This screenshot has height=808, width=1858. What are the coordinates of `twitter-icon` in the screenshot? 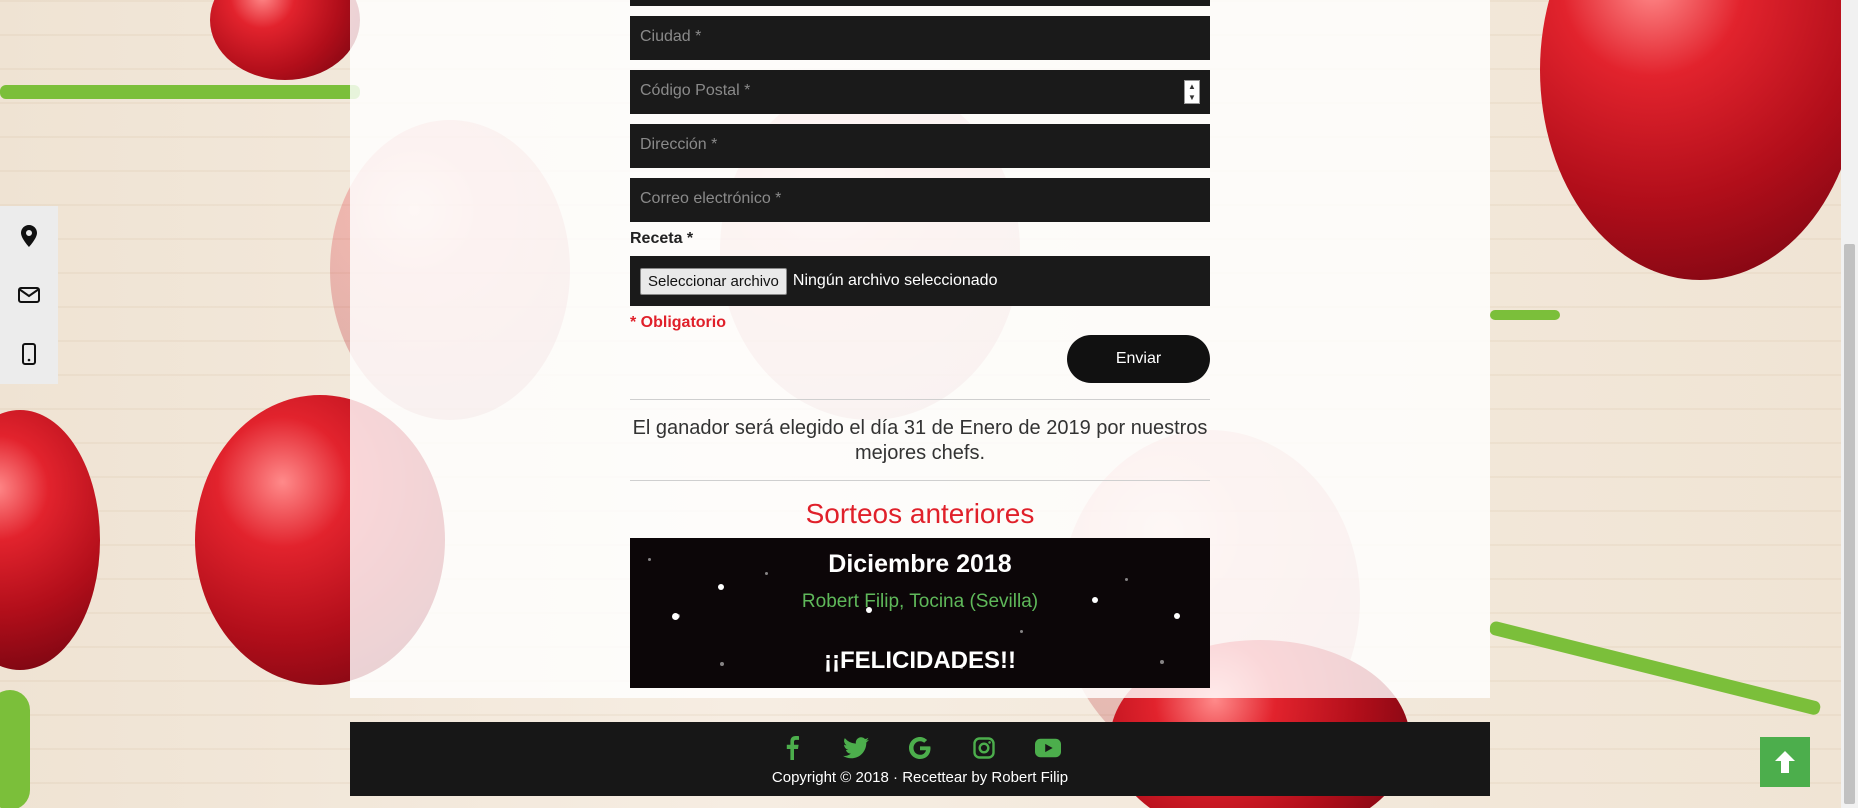 It's located at (856, 748).